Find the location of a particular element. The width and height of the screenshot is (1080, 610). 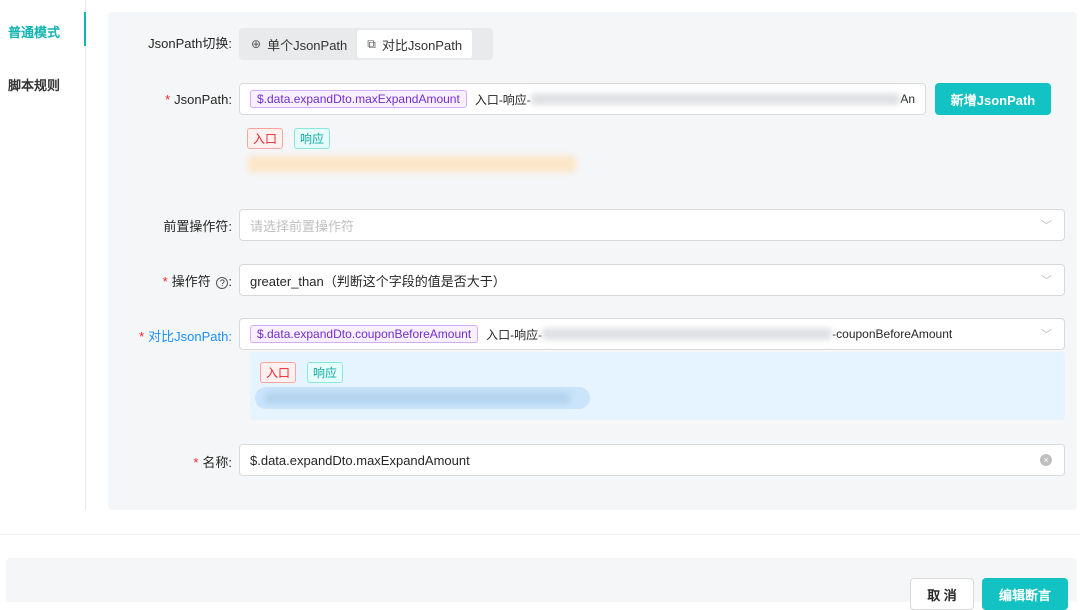

compare-jsonpath-label: * 对比JsonPath: is located at coordinates (176, 335).